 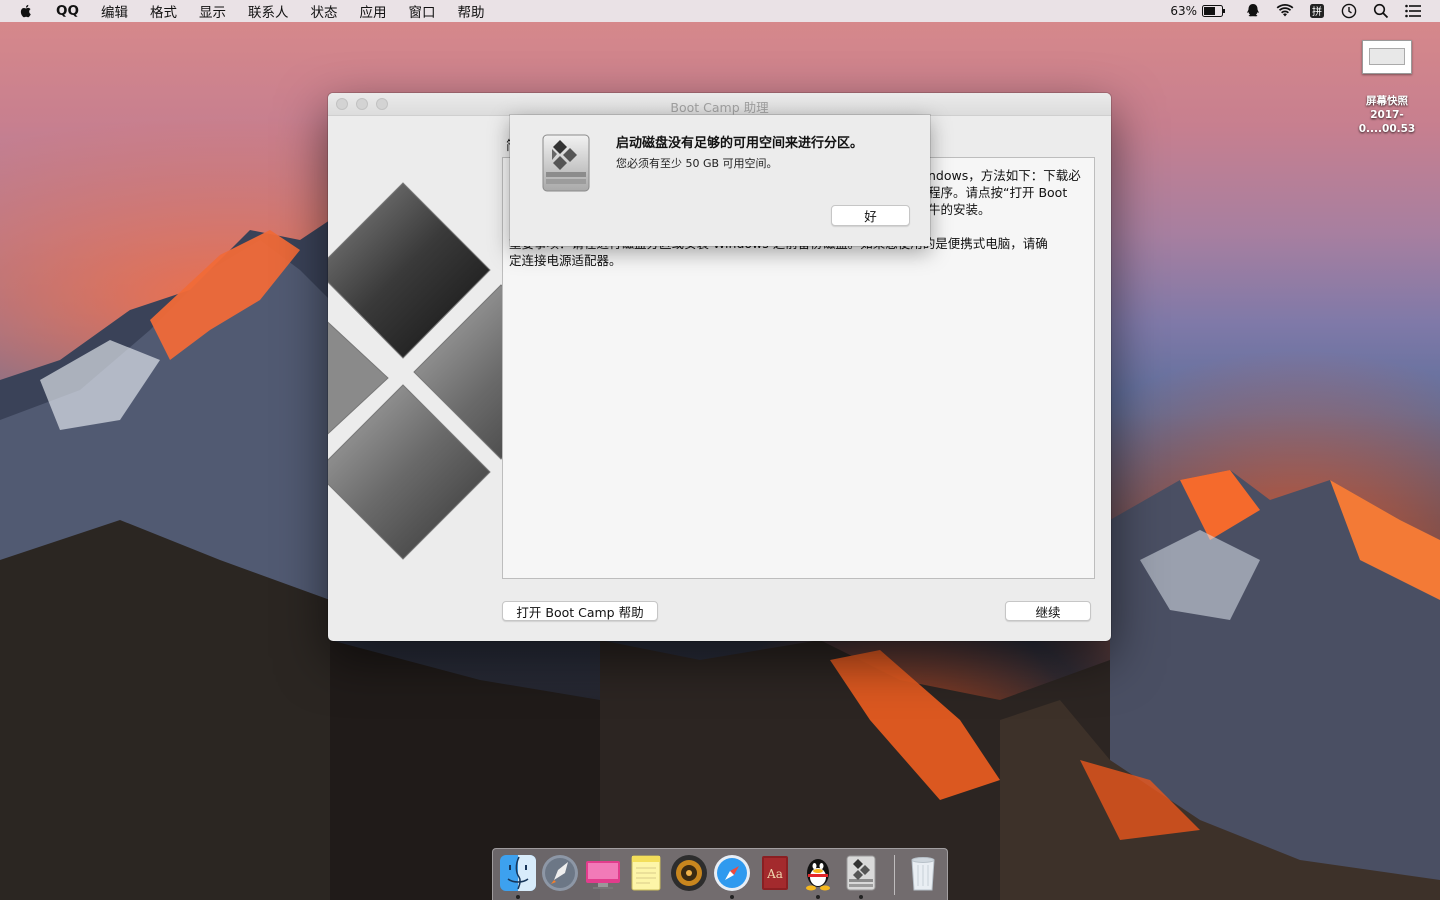 What do you see at coordinates (1349, 11) in the screenshot?
I see `clock-icon` at bounding box center [1349, 11].